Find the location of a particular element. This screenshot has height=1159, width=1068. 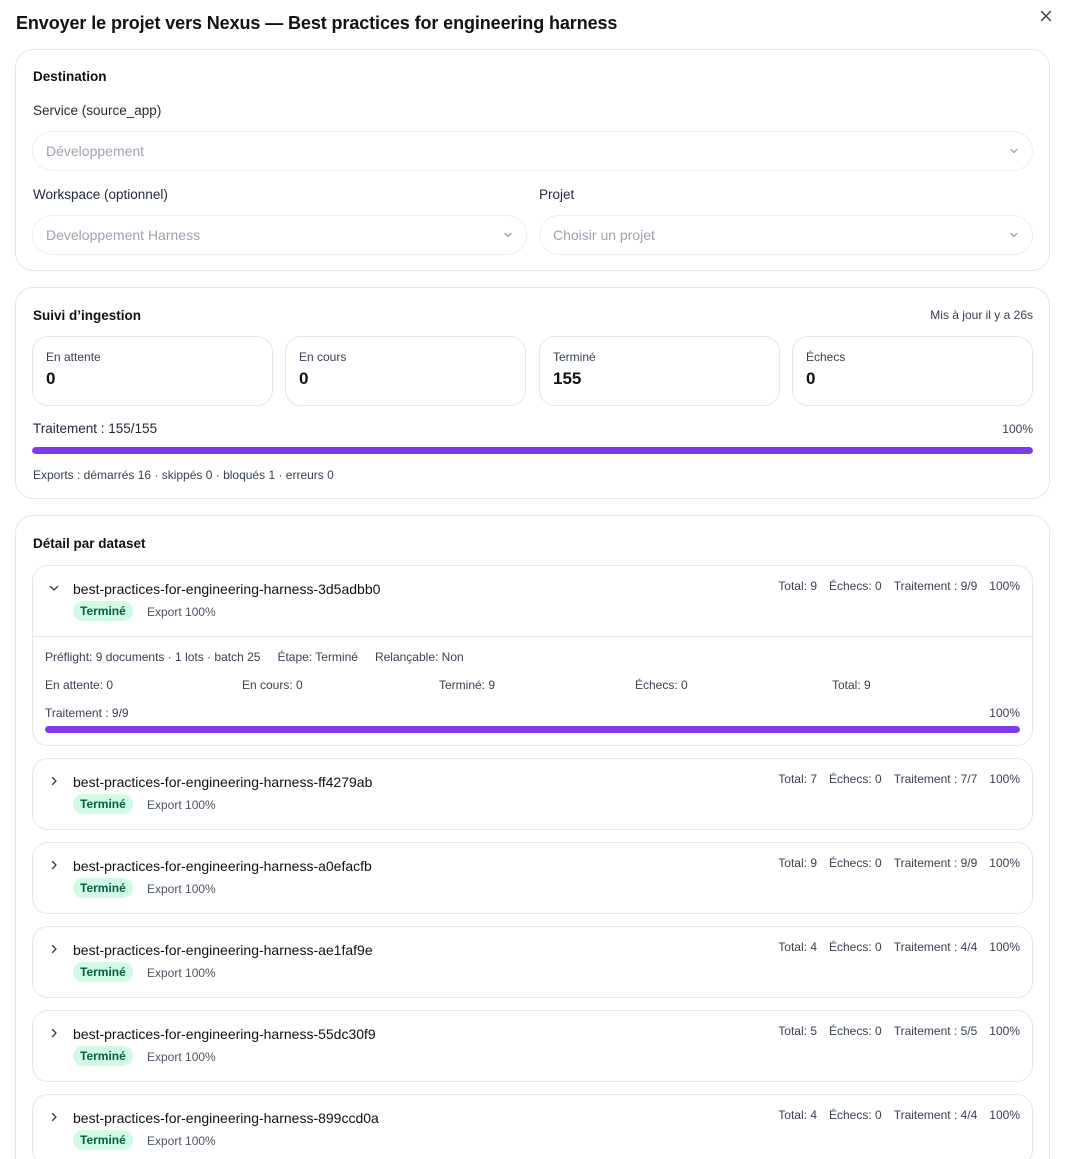

progress-bar-fill is located at coordinates (532, 450).